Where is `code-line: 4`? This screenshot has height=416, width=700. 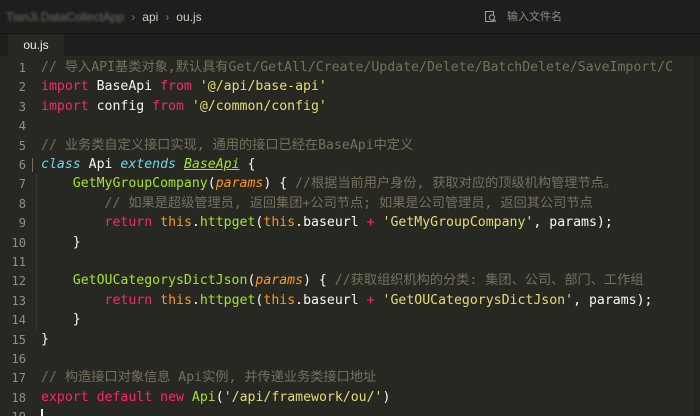
code-line: 4 is located at coordinates (350, 126).